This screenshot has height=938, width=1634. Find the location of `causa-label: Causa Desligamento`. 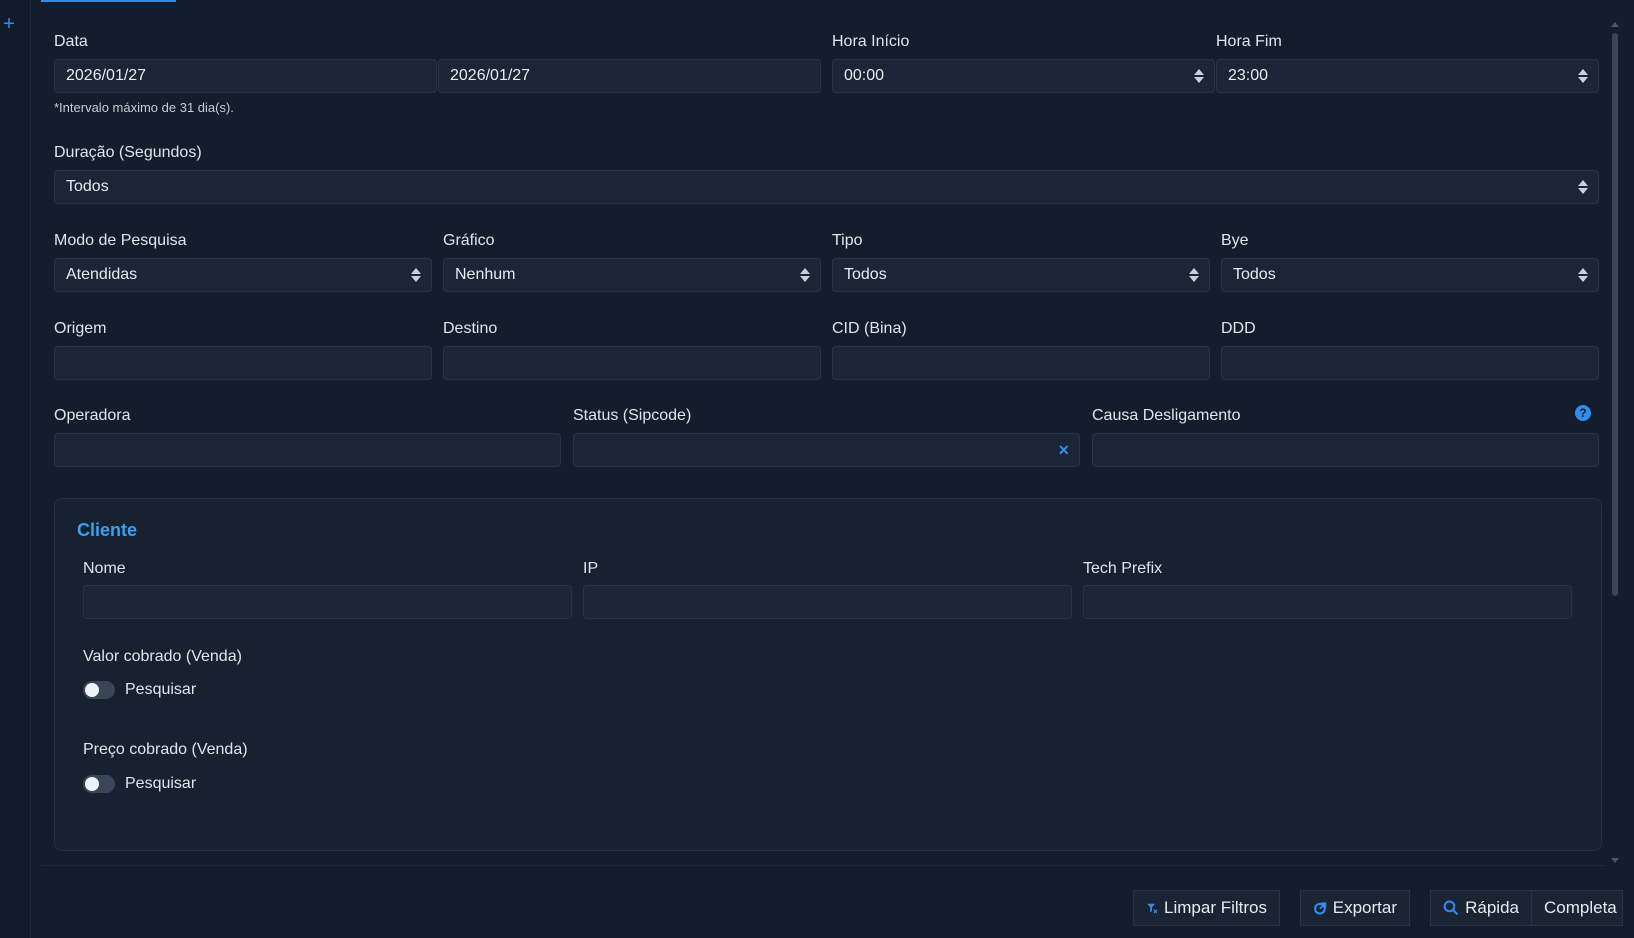

causa-label: Causa Desligamento is located at coordinates (1166, 415).